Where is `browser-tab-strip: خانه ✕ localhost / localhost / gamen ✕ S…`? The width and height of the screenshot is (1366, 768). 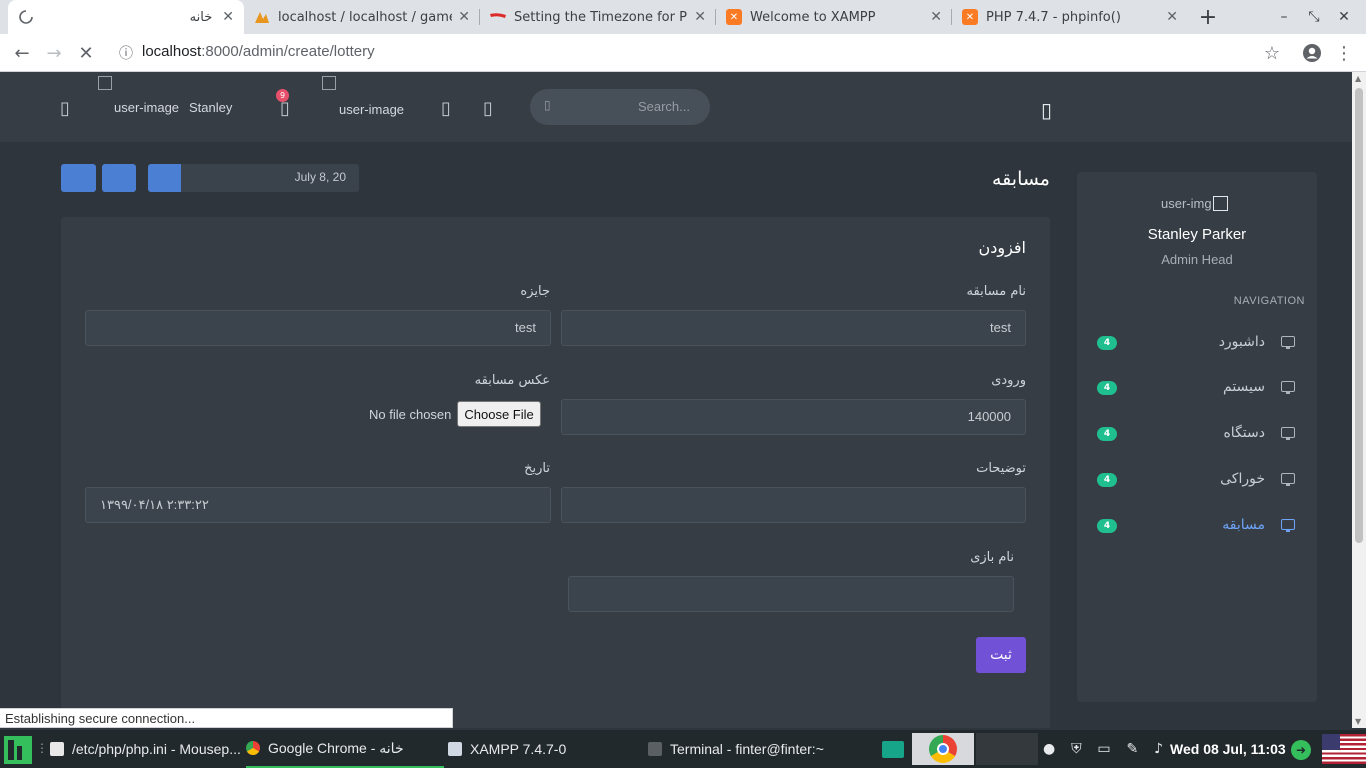 browser-tab-strip: خانه ✕ localhost / localhost / gamen ✕ S… is located at coordinates (683, 17).